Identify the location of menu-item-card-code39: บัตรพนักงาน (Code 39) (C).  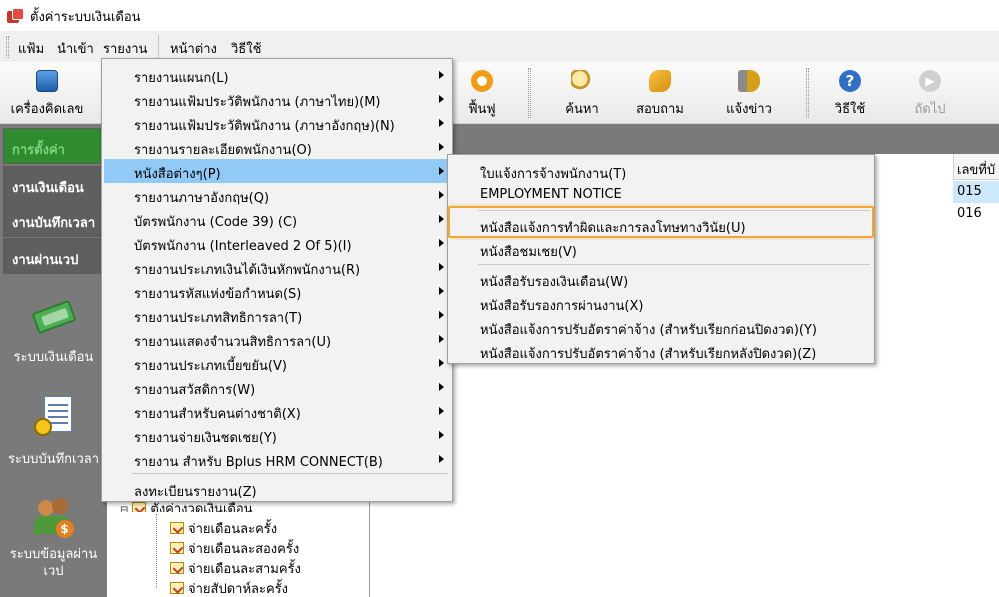
(277, 219).